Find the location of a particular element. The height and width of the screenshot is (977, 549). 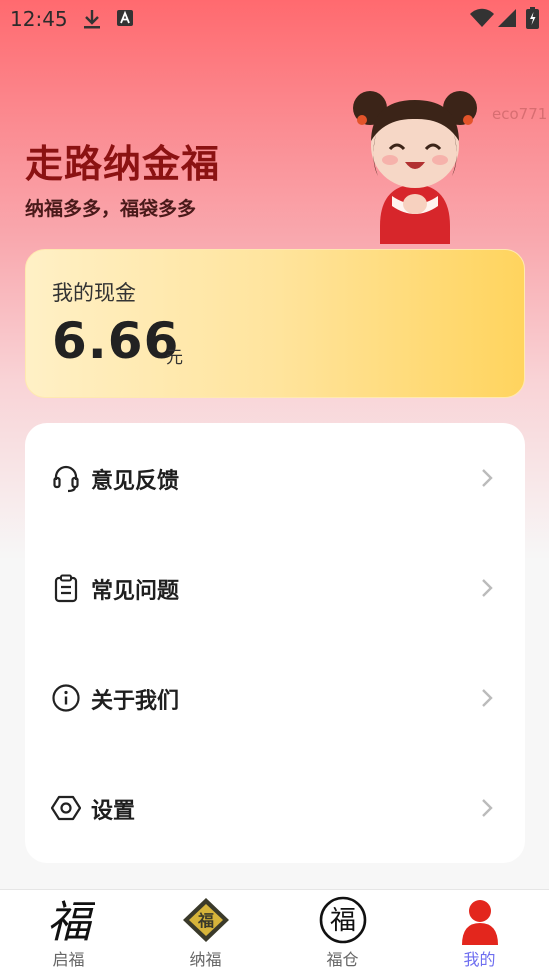

tab-label: 启福 is located at coordinates (68, 959).